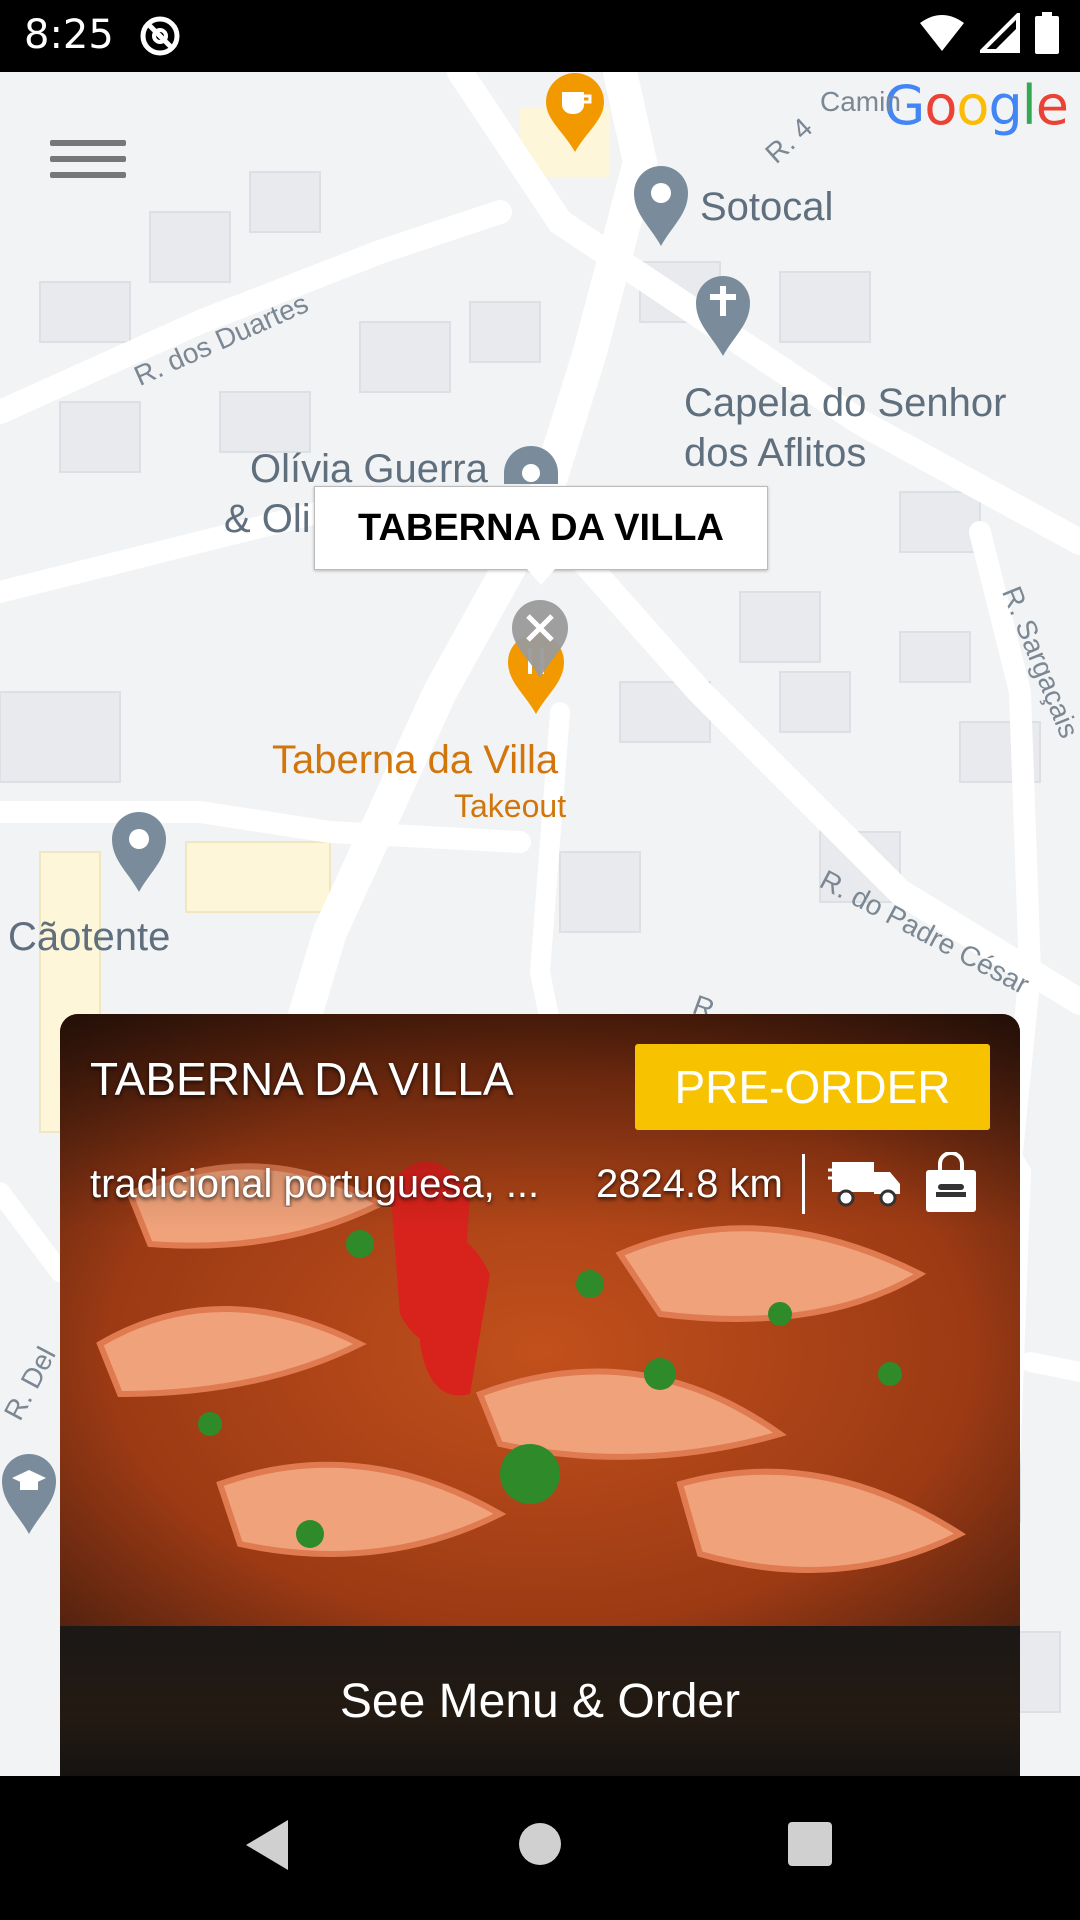 This screenshot has width=1080, height=1920. What do you see at coordinates (160, 36) in the screenshot?
I see `app-notification-icon` at bounding box center [160, 36].